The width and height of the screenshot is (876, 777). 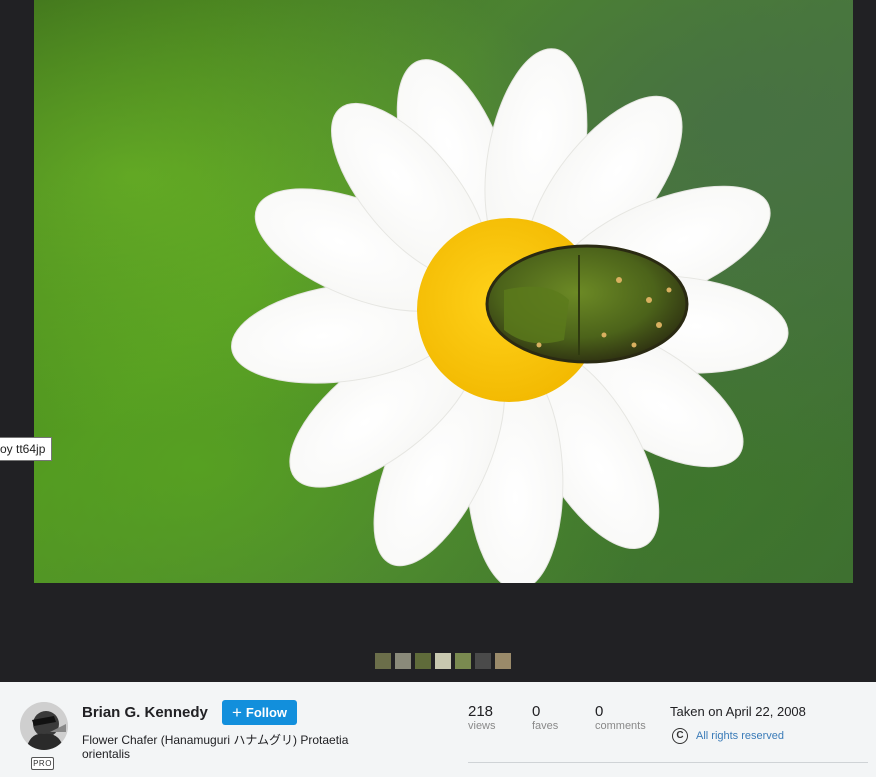 What do you see at coordinates (481, 711) in the screenshot?
I see `views-count: 218` at bounding box center [481, 711].